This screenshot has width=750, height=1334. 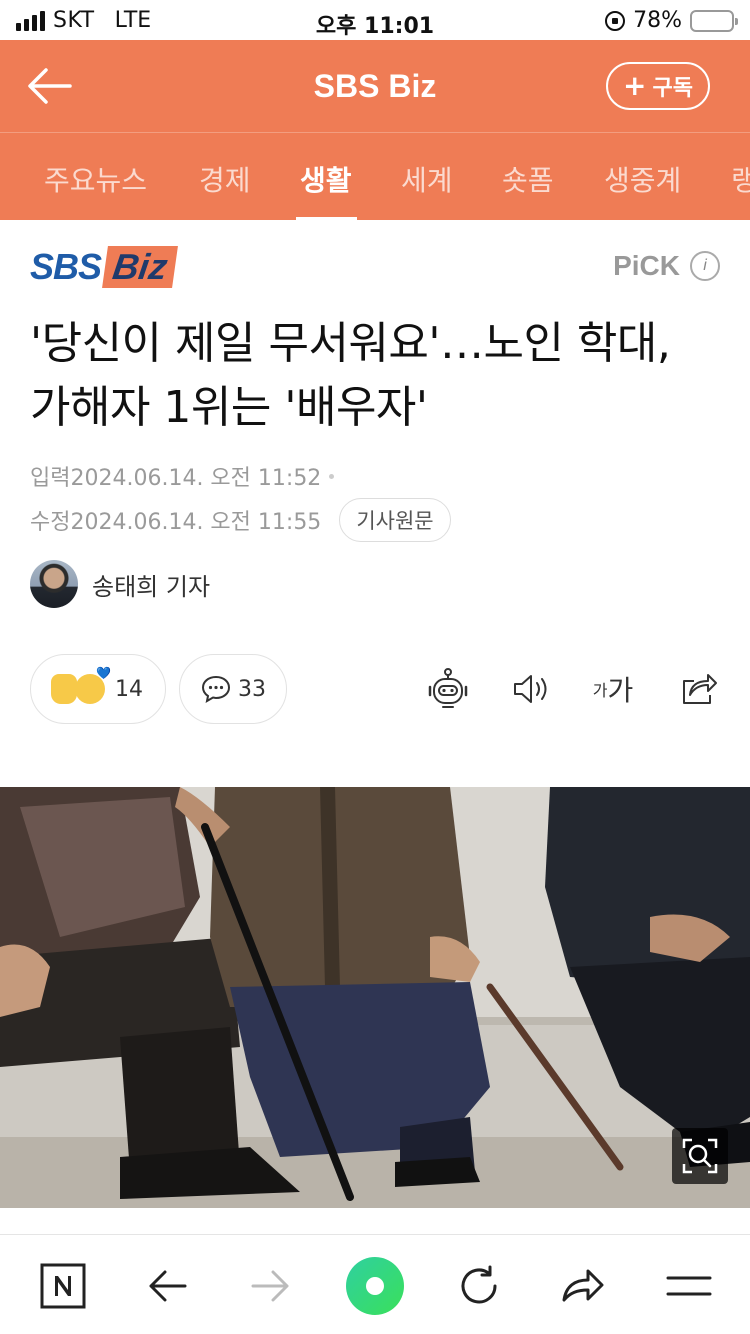 What do you see at coordinates (216, 689) in the screenshot?
I see `comment-icon` at bounding box center [216, 689].